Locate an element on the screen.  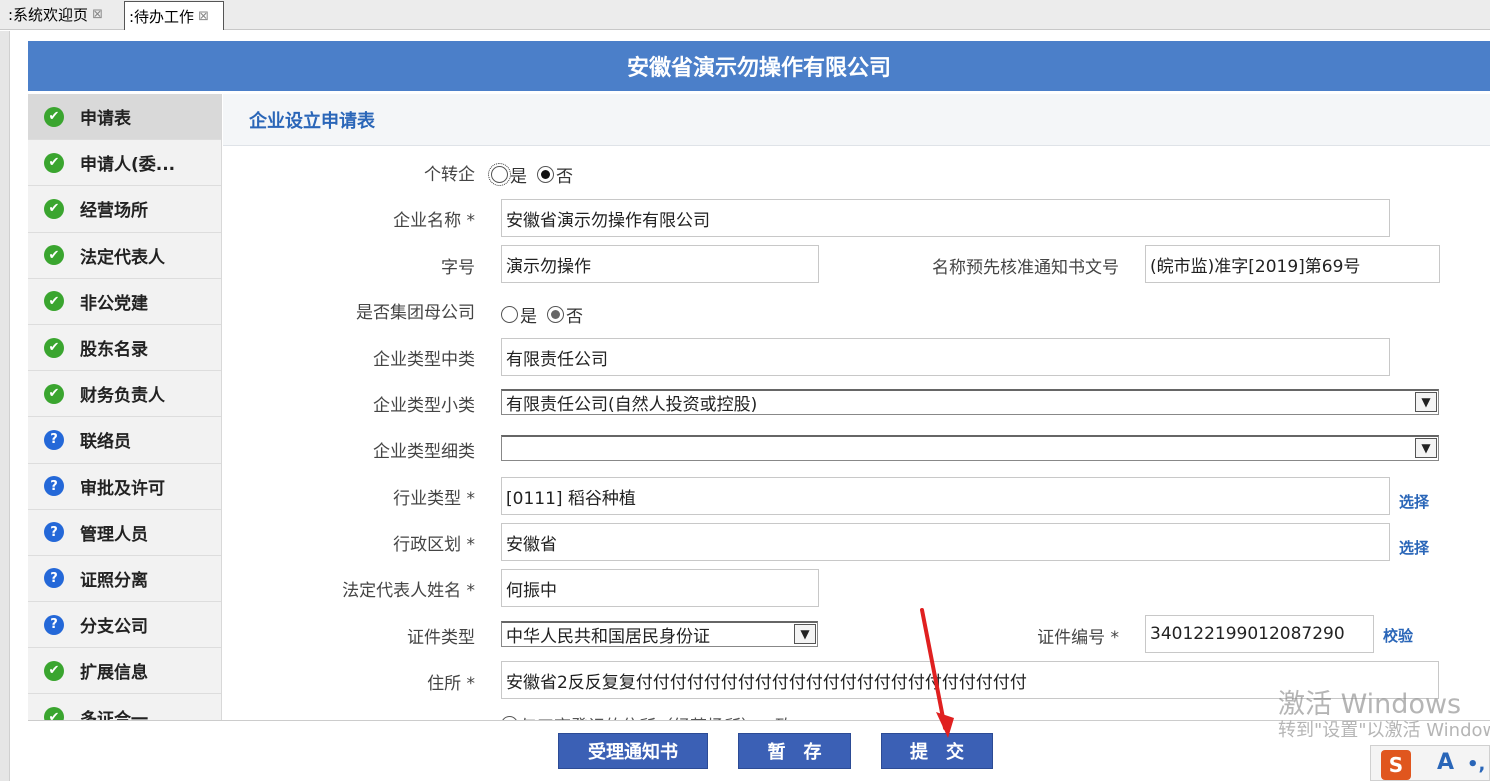
company-title: 安徽省演示勿操作有限公司 is located at coordinates (758, 68).